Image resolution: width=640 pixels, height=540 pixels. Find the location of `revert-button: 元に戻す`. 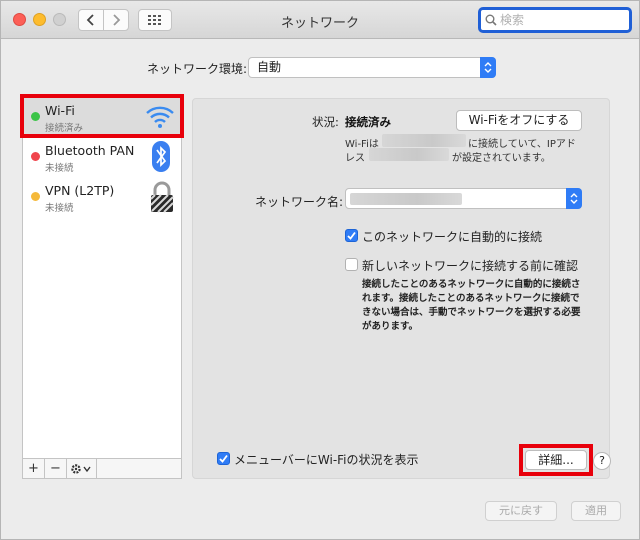

revert-button: 元に戻す is located at coordinates (521, 511).